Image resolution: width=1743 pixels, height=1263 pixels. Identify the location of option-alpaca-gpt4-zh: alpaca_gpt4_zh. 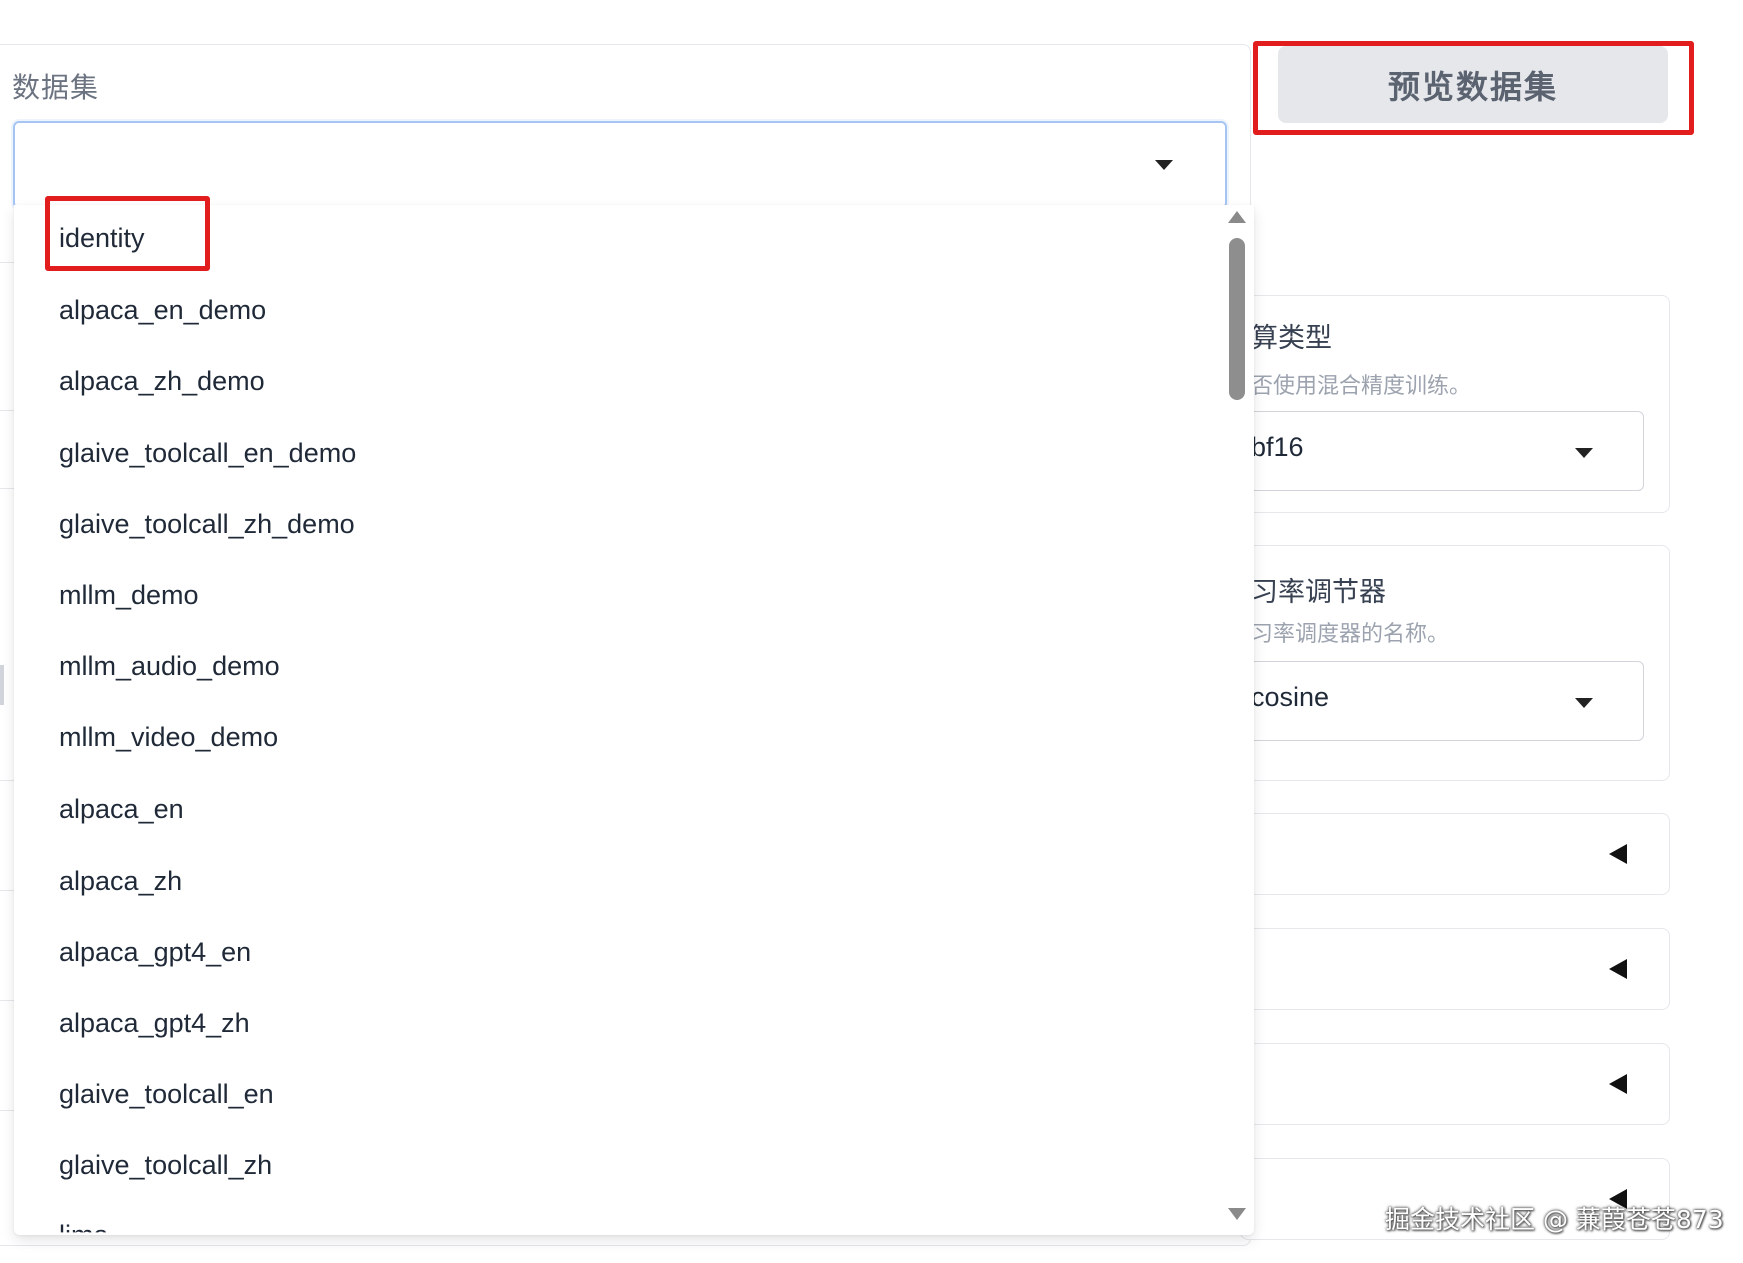
(154, 1023).